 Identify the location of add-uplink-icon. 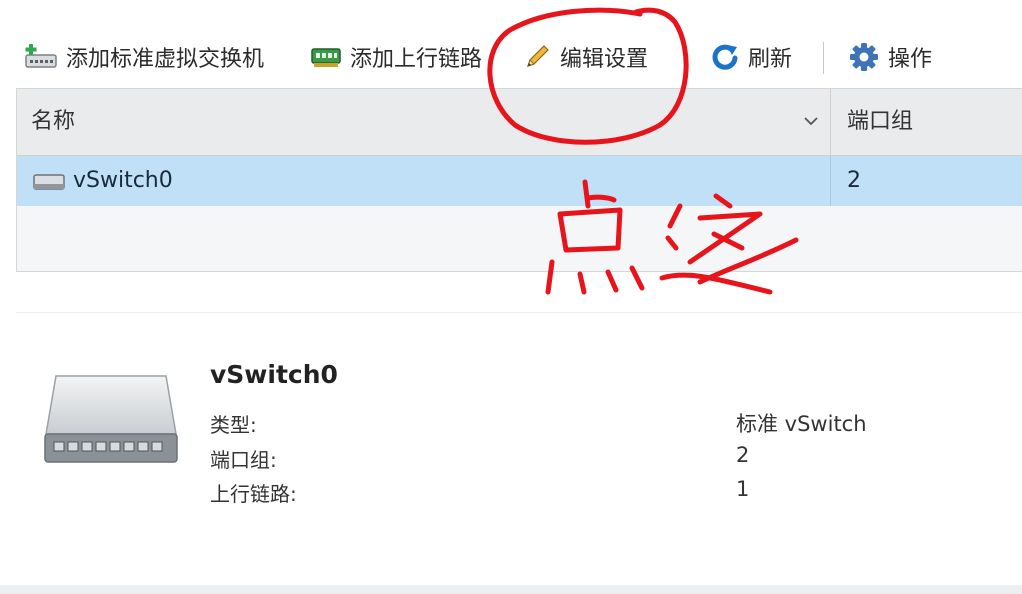
(326, 57).